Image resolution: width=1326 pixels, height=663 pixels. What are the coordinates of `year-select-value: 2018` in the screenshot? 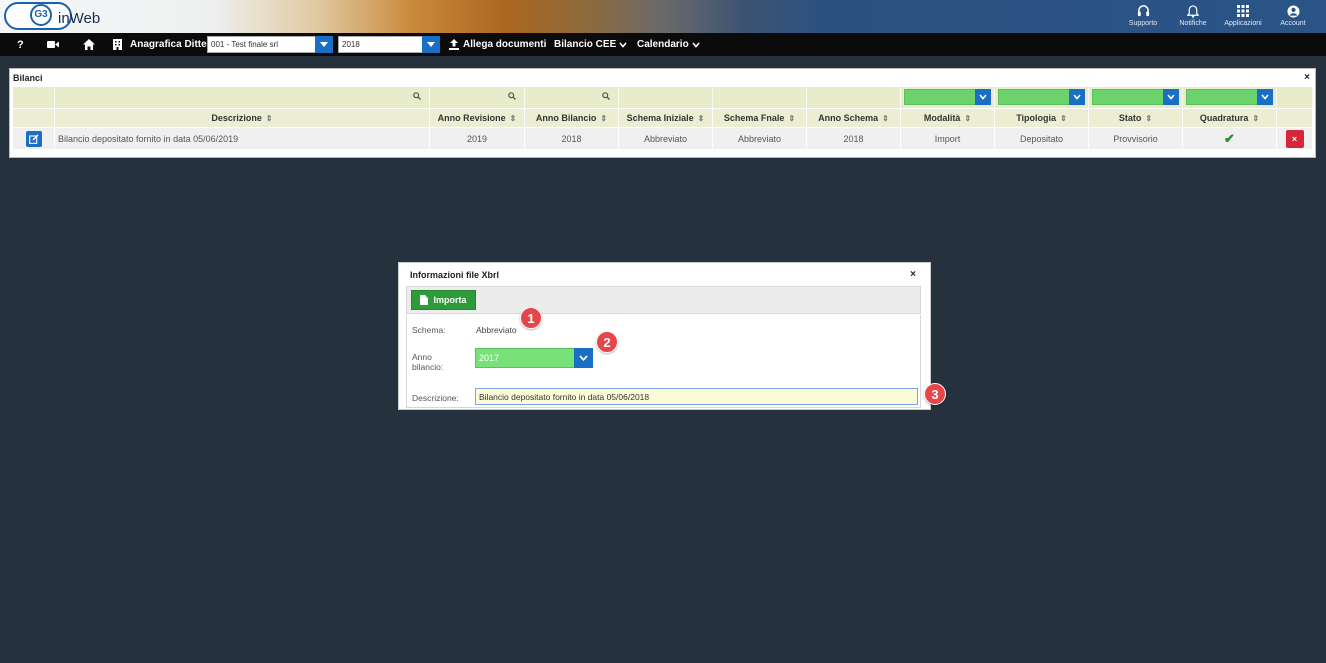 It's located at (351, 44).